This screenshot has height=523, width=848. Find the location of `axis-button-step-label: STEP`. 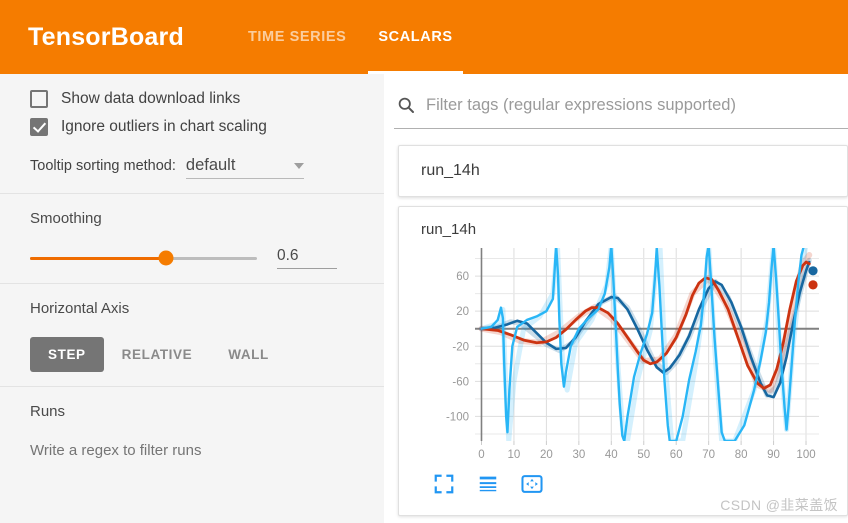

axis-button-step-label: STEP is located at coordinates (67, 354).